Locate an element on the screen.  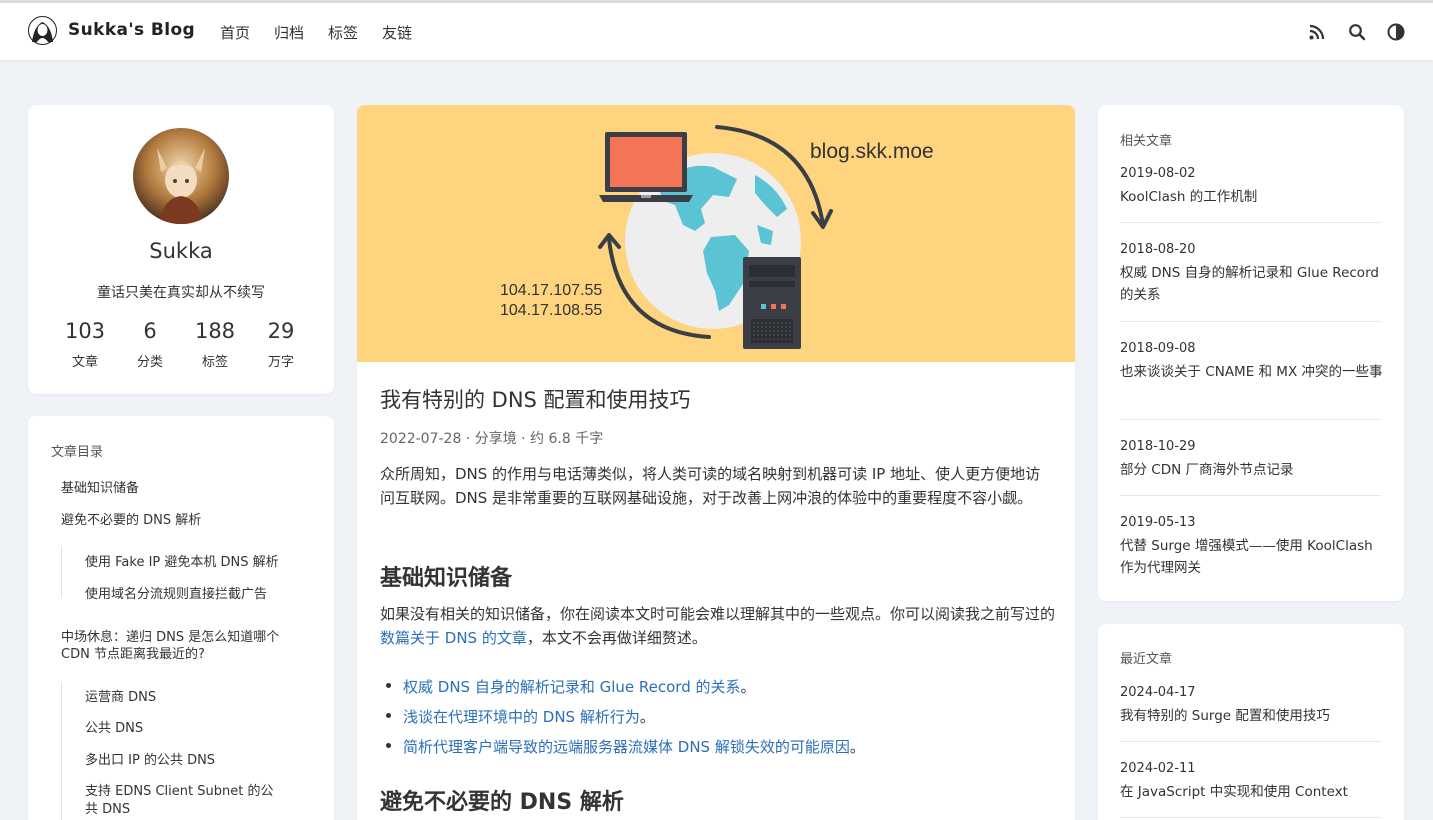
post-link: 在 JavaScript 中实现和使用 Context is located at coordinates (1252, 792).